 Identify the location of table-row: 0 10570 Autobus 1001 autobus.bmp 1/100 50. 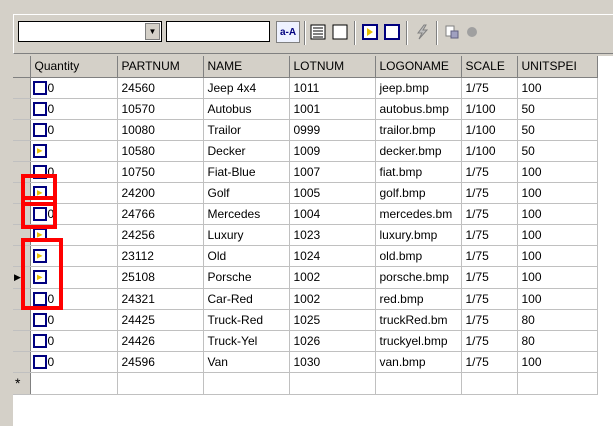
(305, 109).